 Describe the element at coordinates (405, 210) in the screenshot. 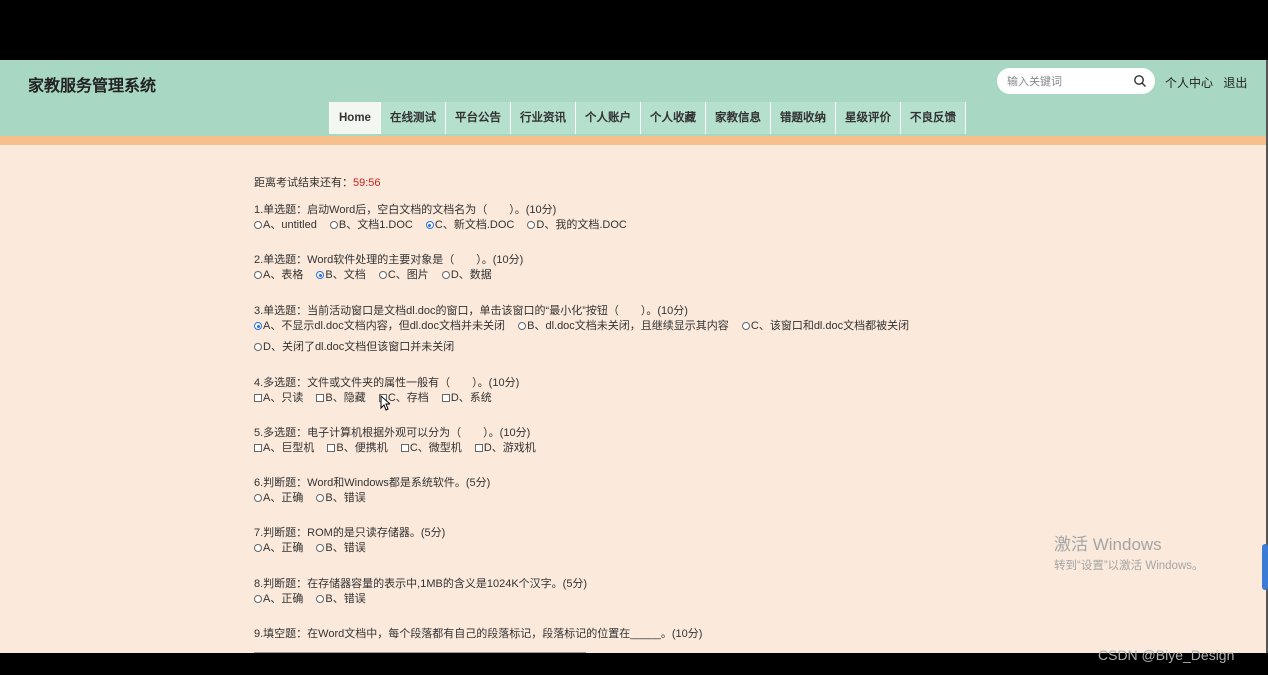

I see `question-title: 1.单选题：启动Word后，空白文档的文档名为（ ）。(10分)` at that location.